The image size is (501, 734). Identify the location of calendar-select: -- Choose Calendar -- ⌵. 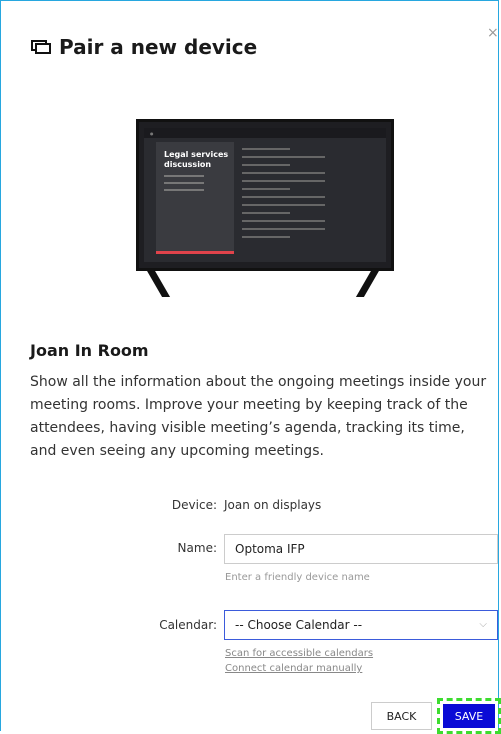
(361, 625).